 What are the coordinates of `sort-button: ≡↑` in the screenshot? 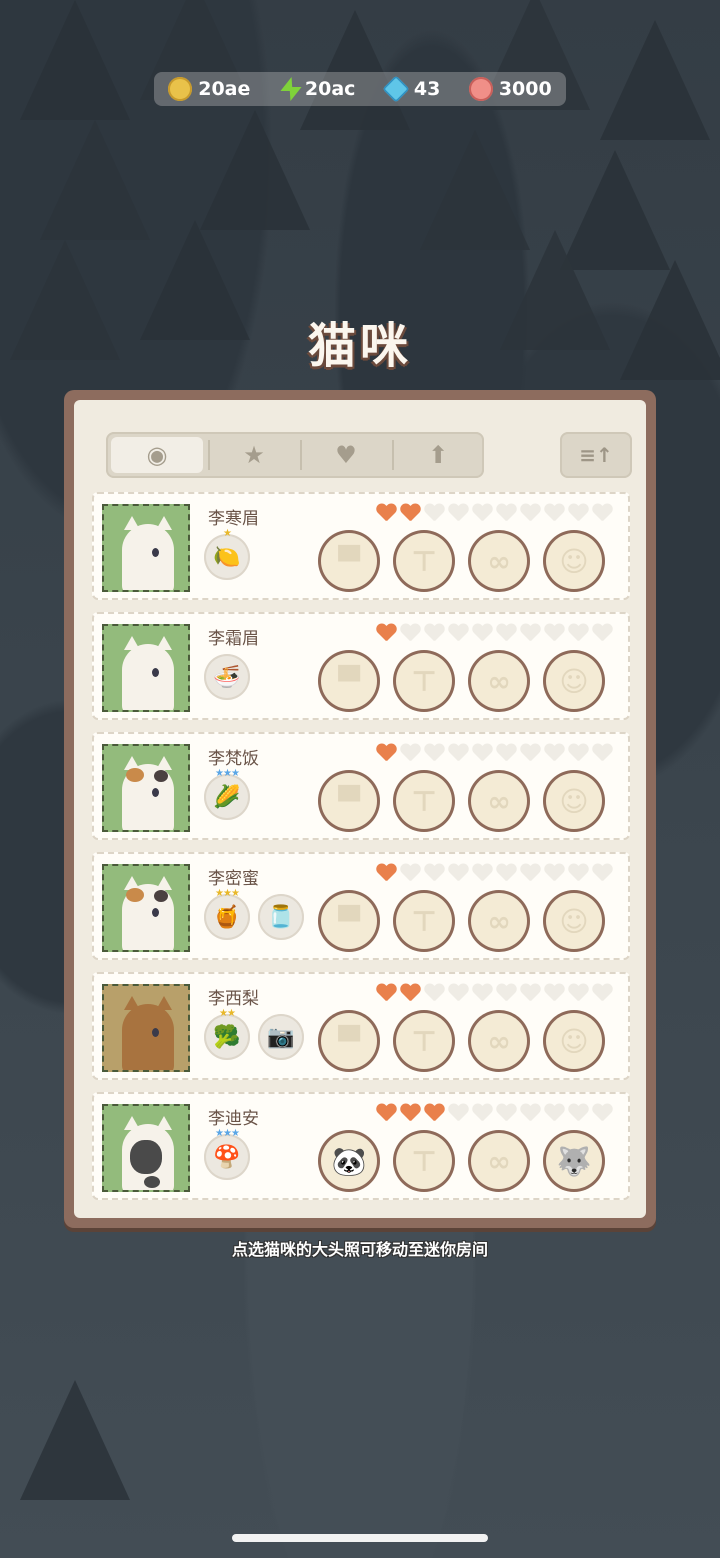 It's located at (596, 455).